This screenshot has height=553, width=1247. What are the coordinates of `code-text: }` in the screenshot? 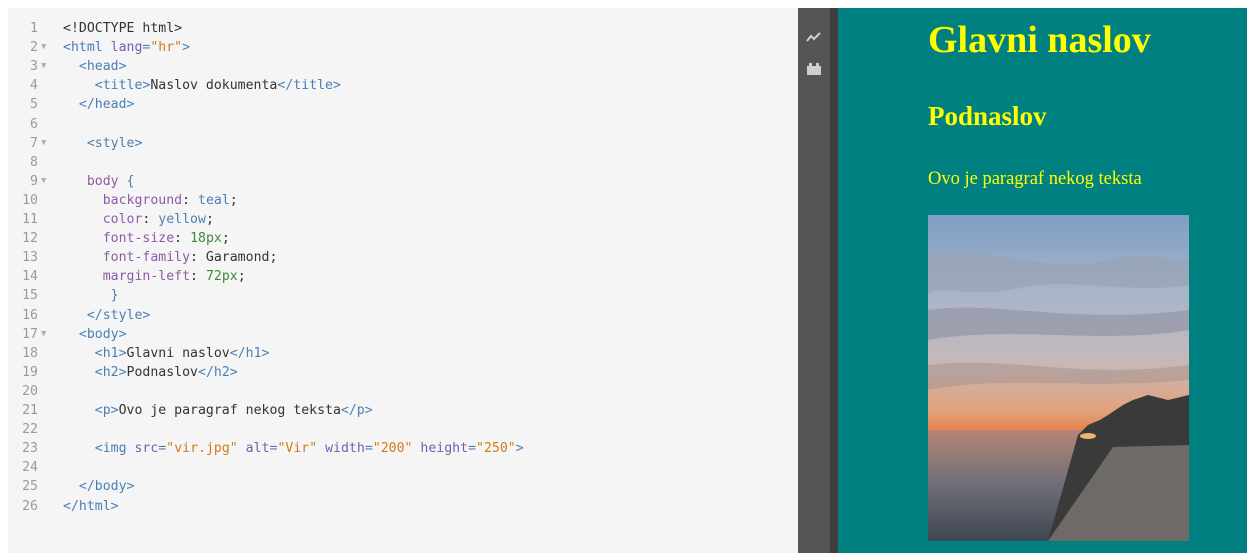 It's located at (114, 296).